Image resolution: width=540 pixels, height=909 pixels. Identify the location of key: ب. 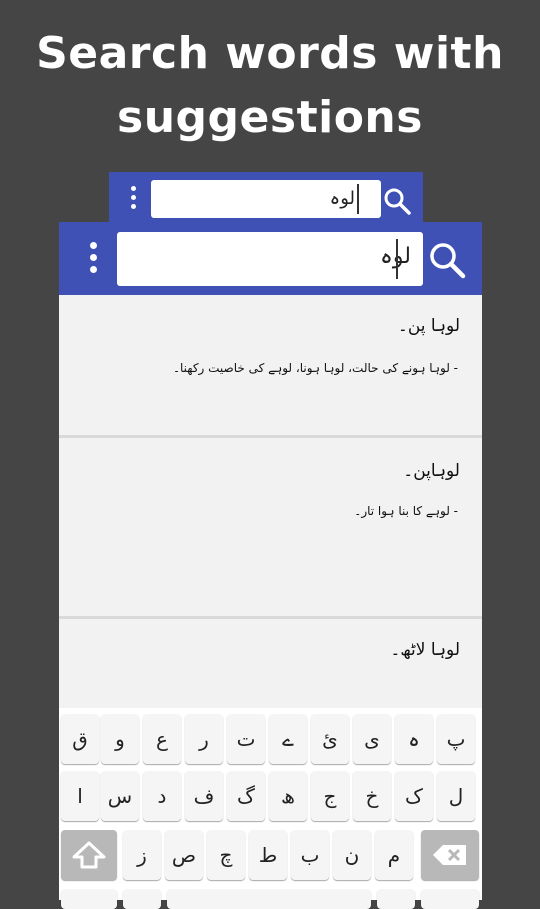
(310, 855).